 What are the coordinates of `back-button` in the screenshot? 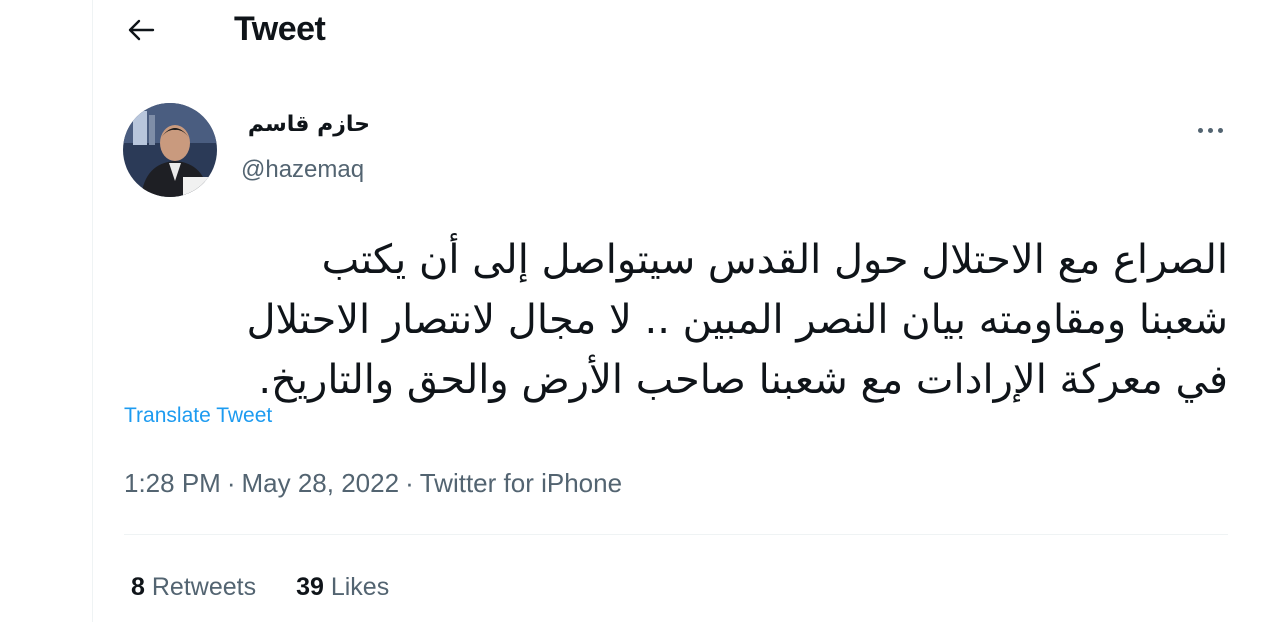 It's located at (141, 30).